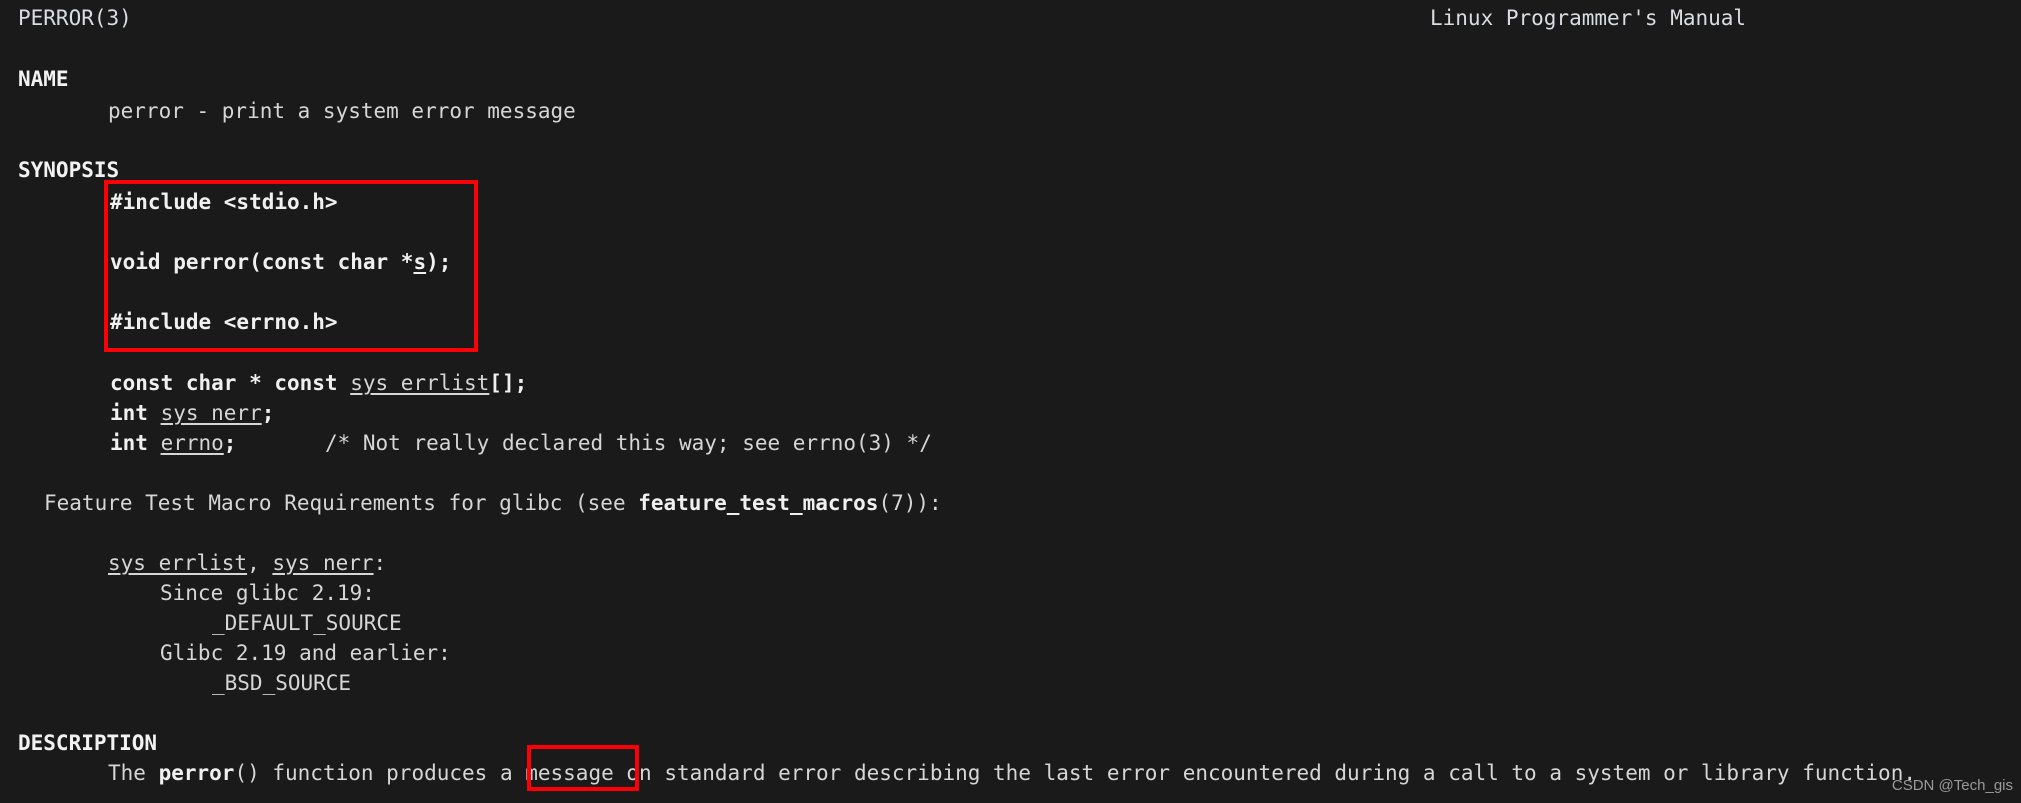  I want to click on macro-symbol-sys-errlist: sys_errlist, so click(178, 563).